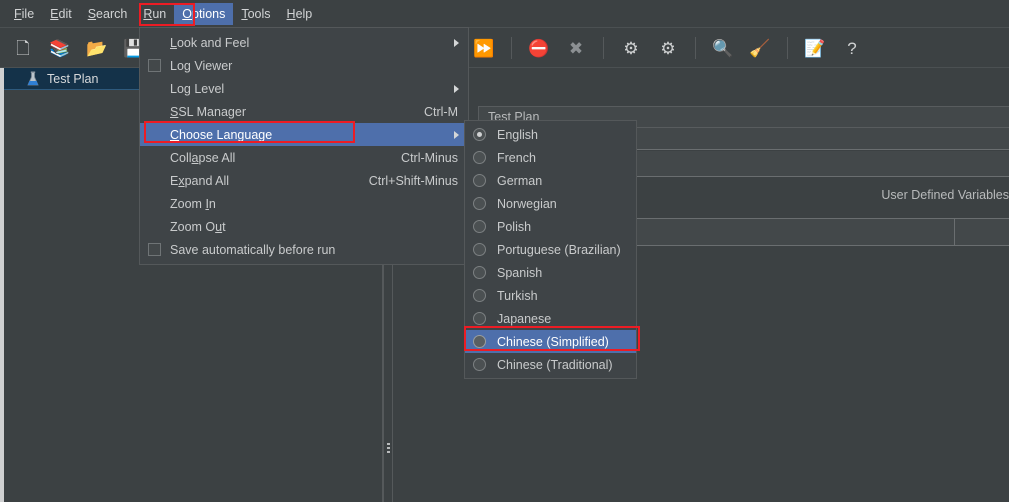 Image resolution: width=1009 pixels, height=502 pixels. I want to click on menu-item-shortcut: Ctrl+Shift-Minus, so click(413, 180).